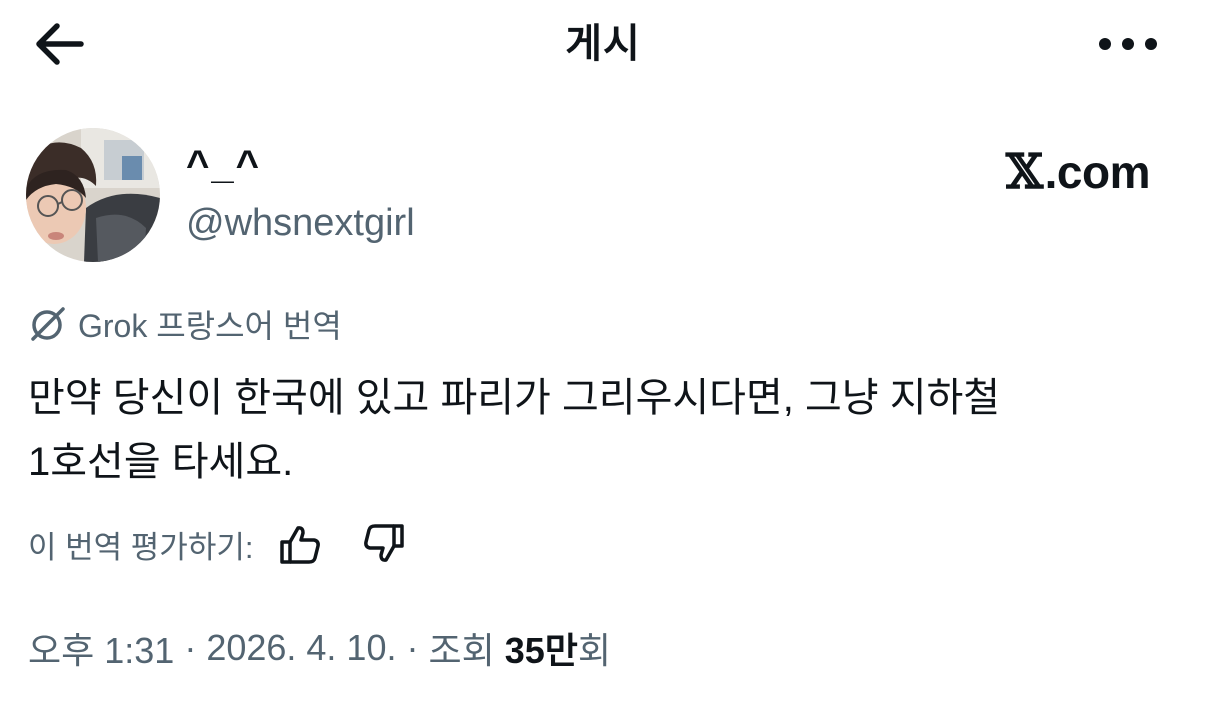 This screenshot has height=712, width=1206. Describe the element at coordinates (594, 650) in the screenshot. I see `views-suffix: 회` at that location.